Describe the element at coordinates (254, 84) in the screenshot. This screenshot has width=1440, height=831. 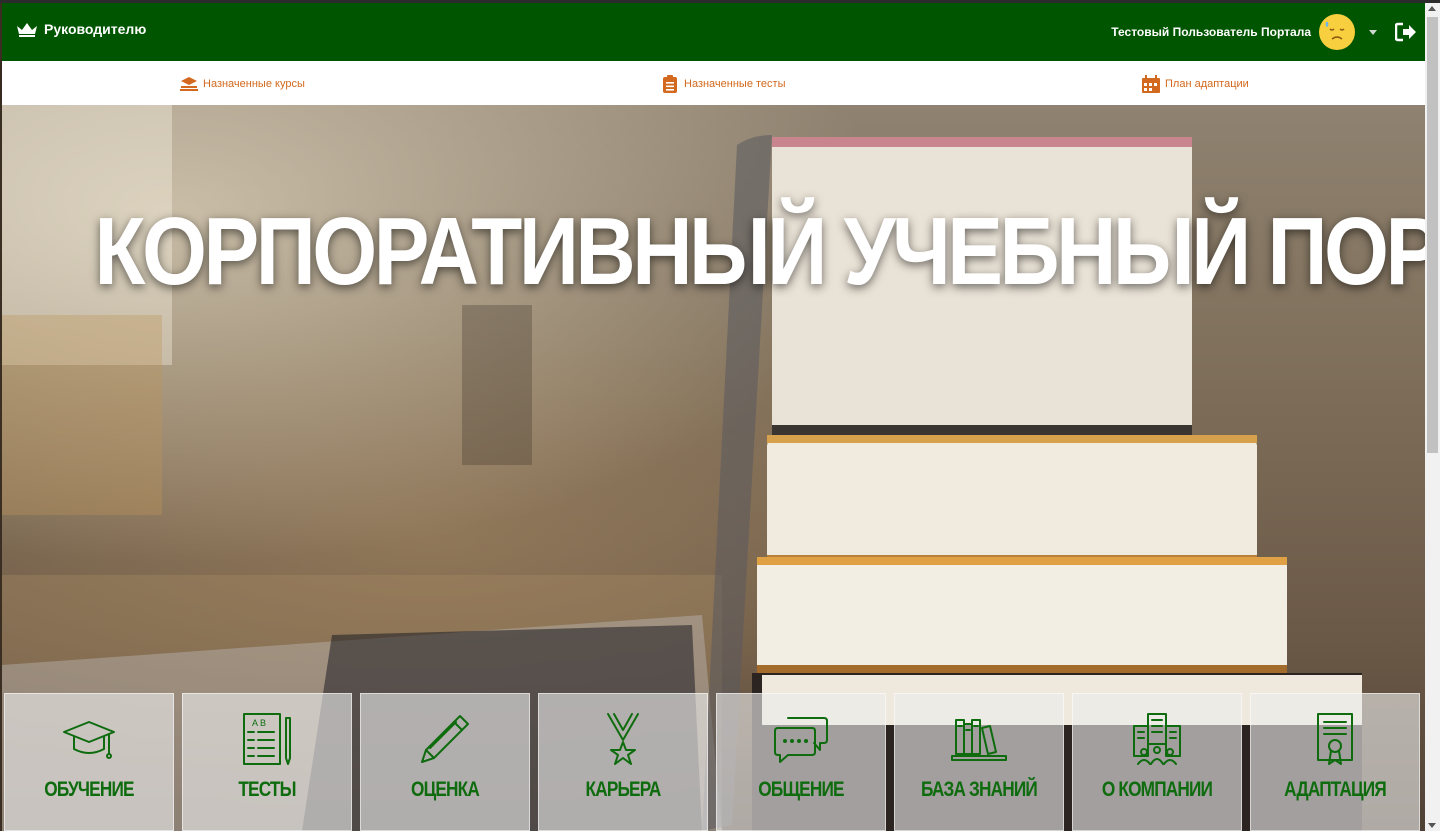
I see `assigned-courses-label: Назначенные курсы` at that location.